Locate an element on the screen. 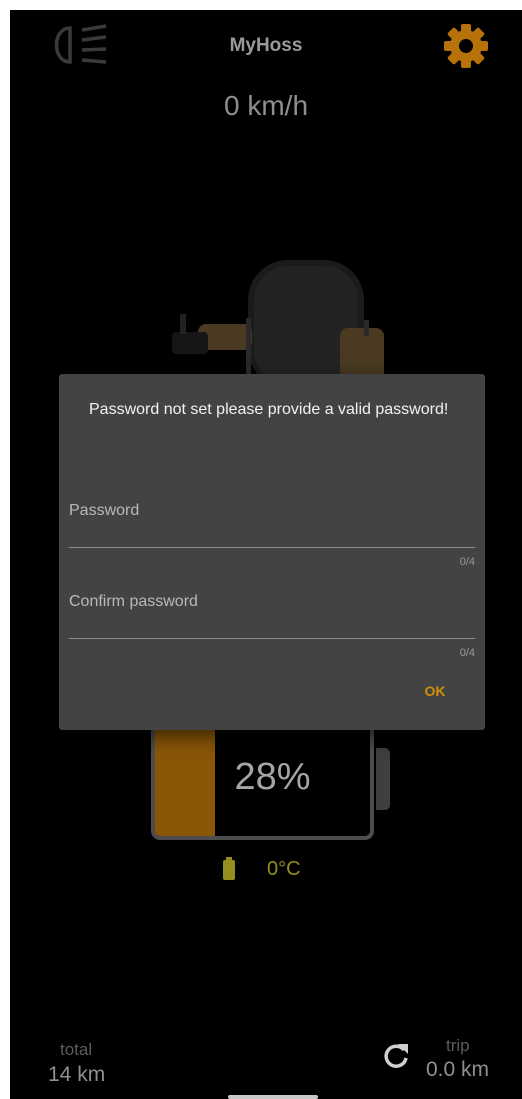 This screenshot has width=522, height=1099. password-input is located at coordinates (272, 534).